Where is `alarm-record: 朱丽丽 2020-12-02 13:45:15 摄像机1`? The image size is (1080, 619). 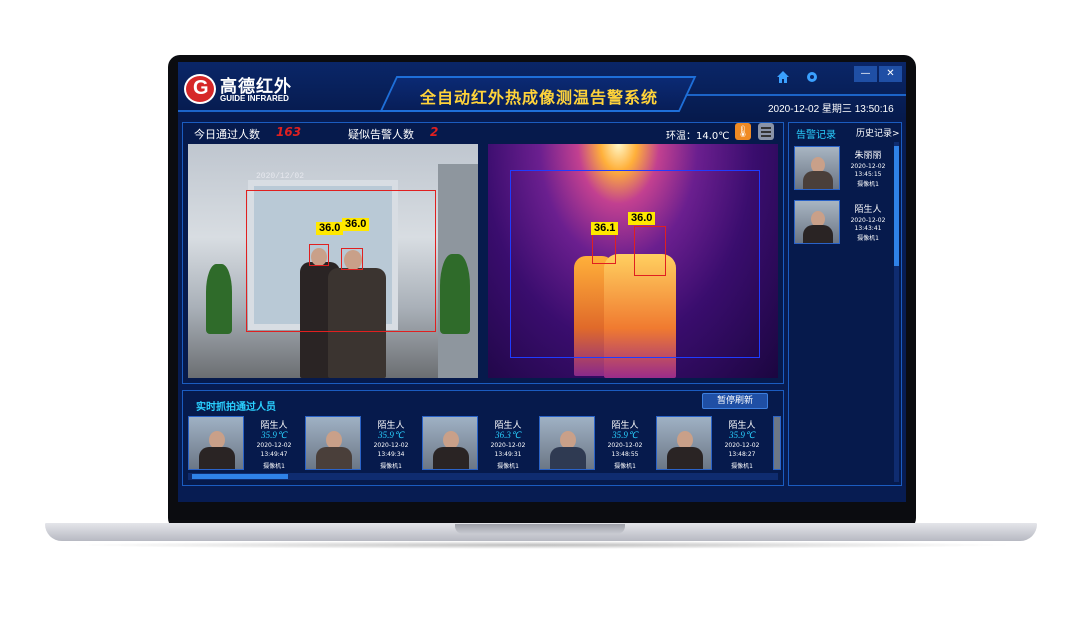 alarm-record: 朱丽丽 2020-12-02 13:45:15 摄像机1 is located at coordinates (844, 170).